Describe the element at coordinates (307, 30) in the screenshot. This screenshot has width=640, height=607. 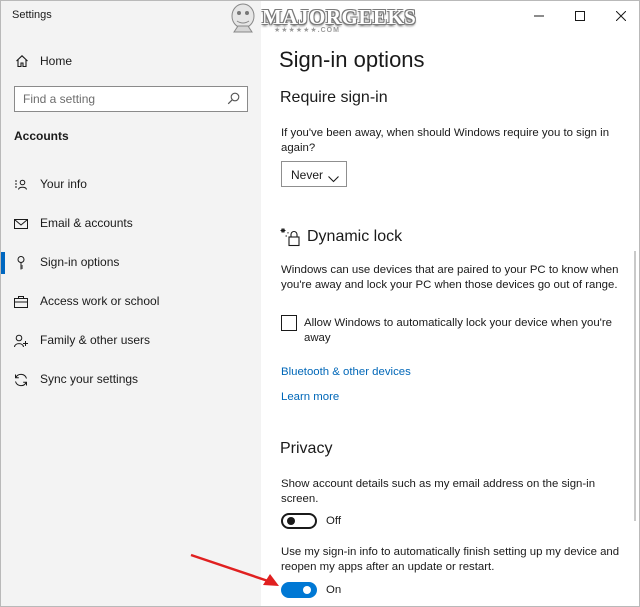
I see `watermark-subtext: ★★★★★★.COM` at that location.